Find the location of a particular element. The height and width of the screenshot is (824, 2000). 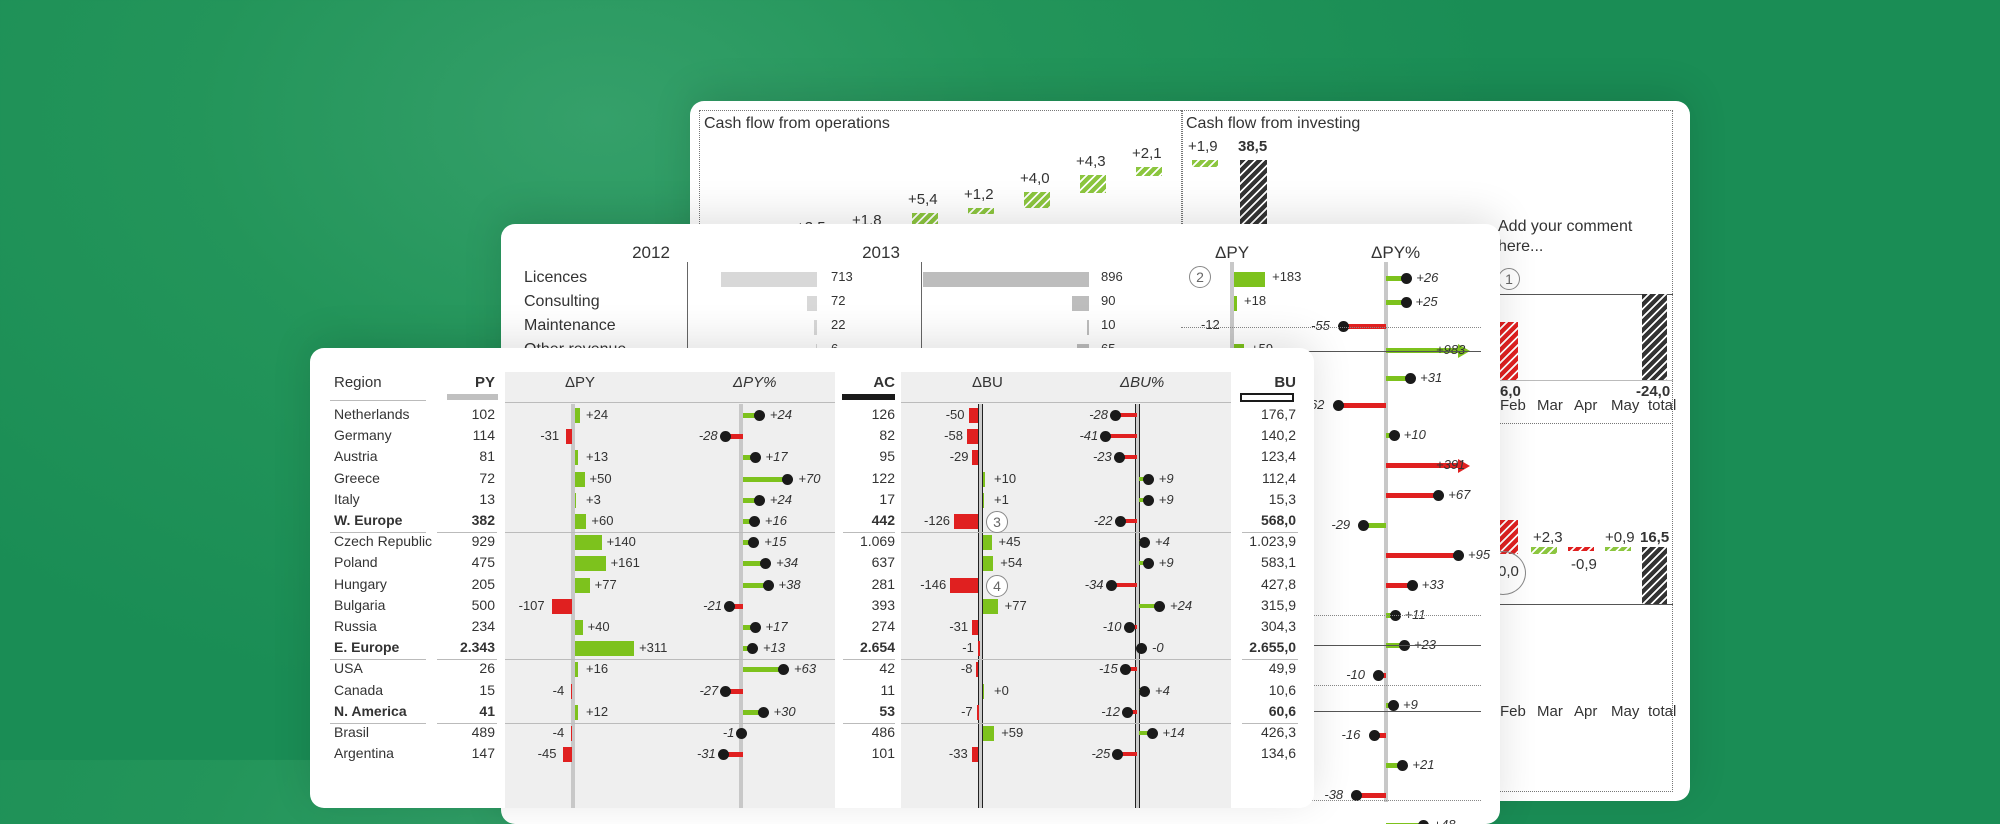

dbu-value: -8 is located at coordinates (966, 669).